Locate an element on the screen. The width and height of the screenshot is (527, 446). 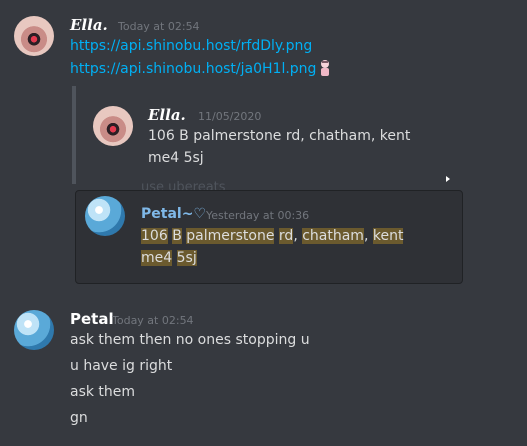
embed-petal-avatar is located at coordinates (105, 216).